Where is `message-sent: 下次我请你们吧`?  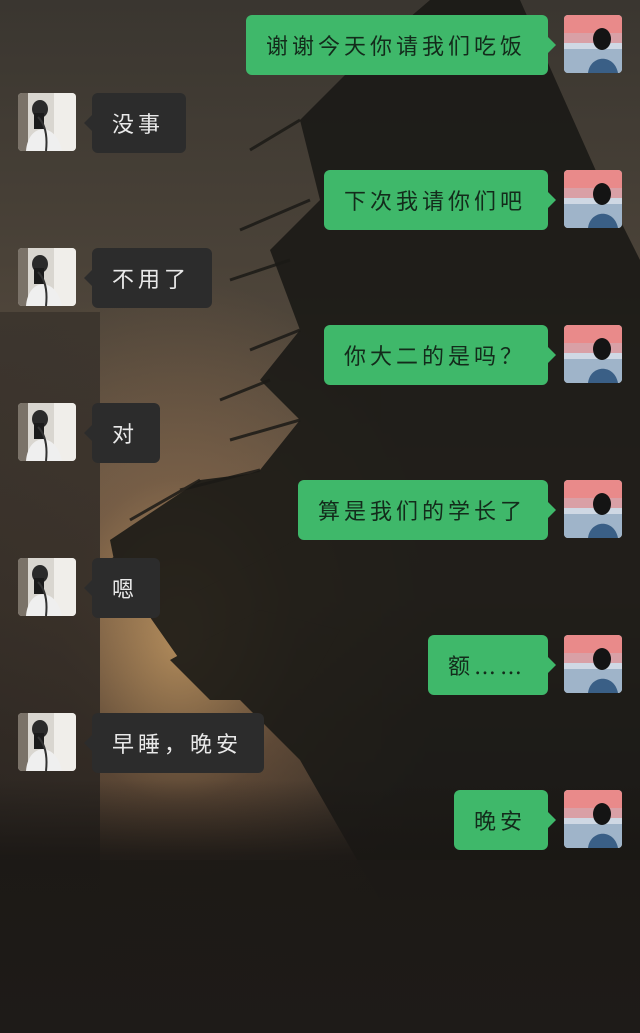 message-sent: 下次我请你们吧 is located at coordinates (440, 200).